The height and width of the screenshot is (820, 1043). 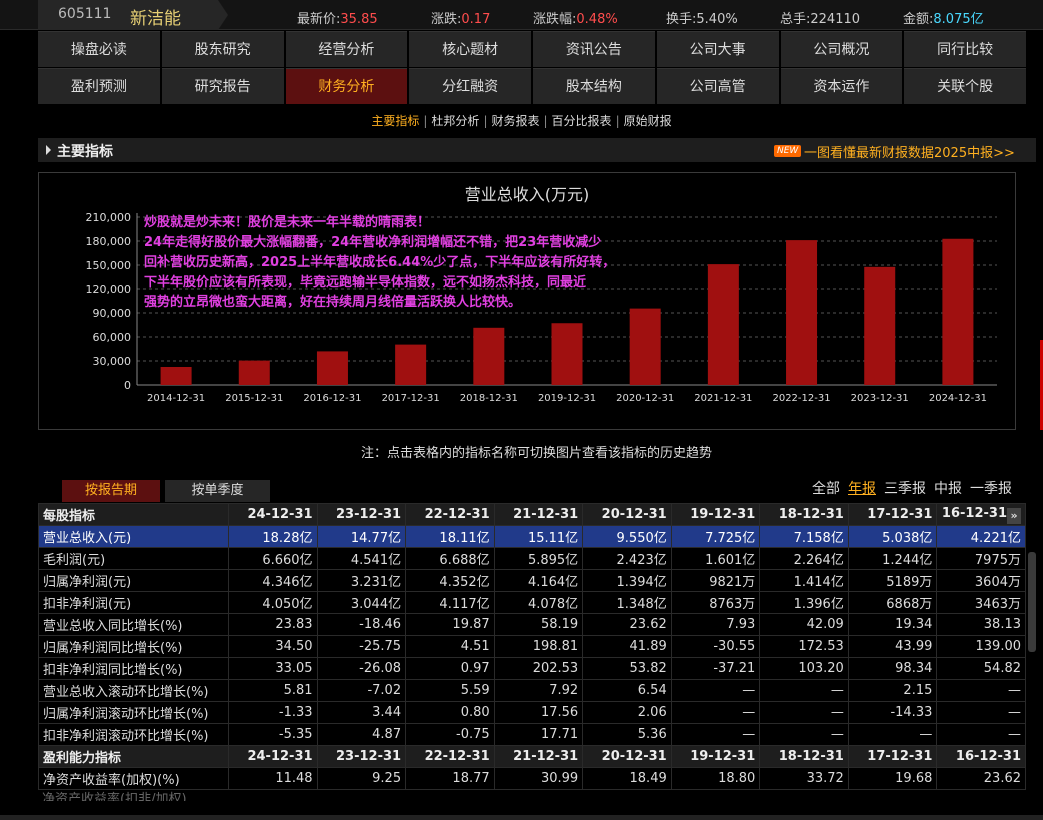 I want to click on table-cell: 1.244亿, so click(x=892, y=558).